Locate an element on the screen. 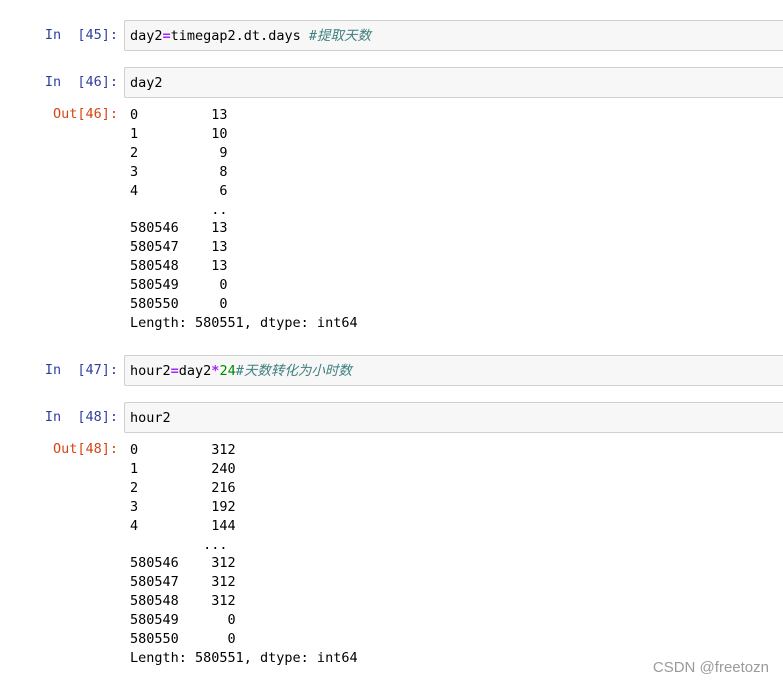  code-input-46: day2 is located at coordinates (453, 82).